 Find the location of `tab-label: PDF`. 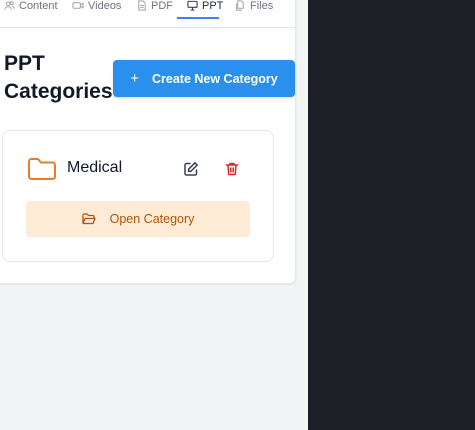

tab-label: PDF is located at coordinates (162, 6).